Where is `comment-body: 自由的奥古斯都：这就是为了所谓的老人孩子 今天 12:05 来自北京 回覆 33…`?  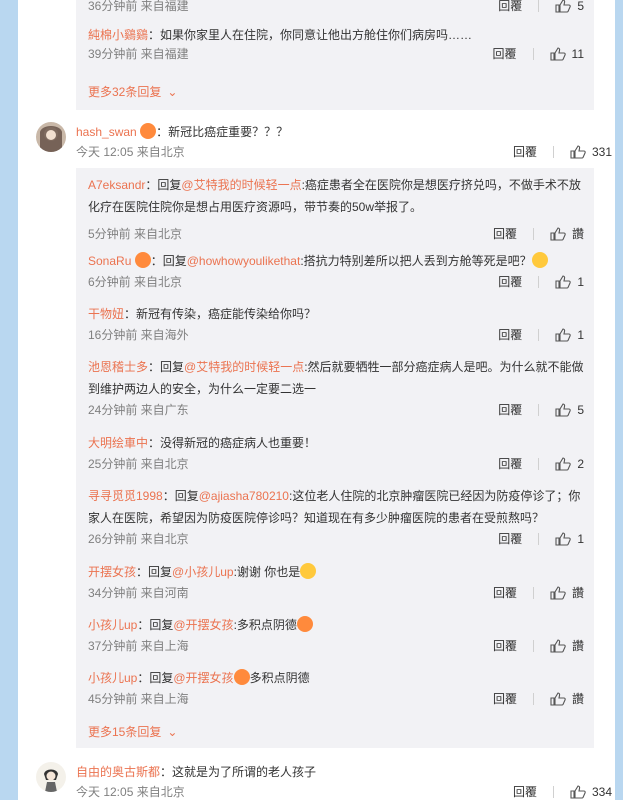 comment-body: 自由的奥古斯都：这就是为了所谓的老人孩子 今天 12:05 来自北京 回覆 33… is located at coordinates (344, 780).